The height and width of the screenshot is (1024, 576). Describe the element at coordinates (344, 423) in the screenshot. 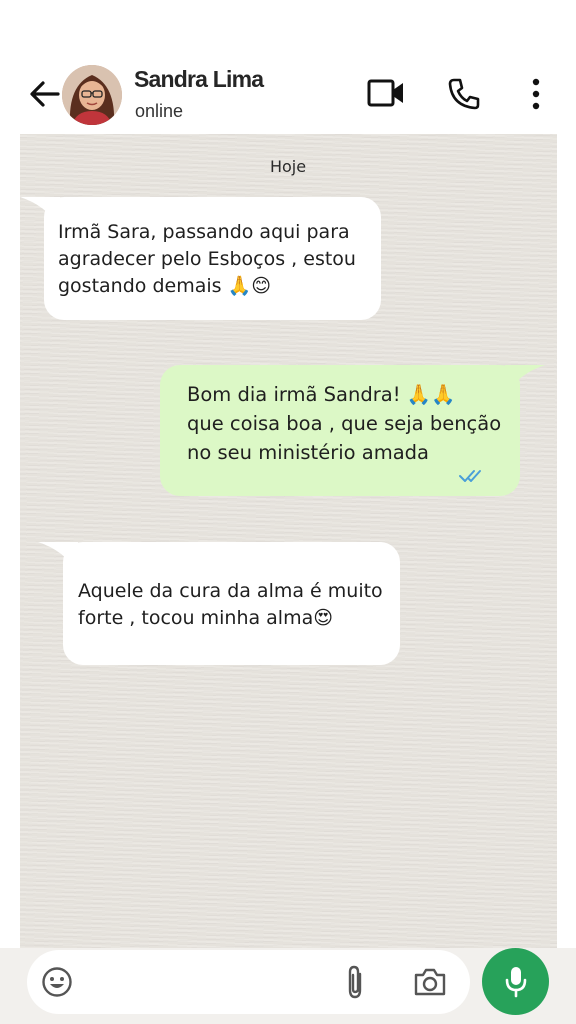

I see `message-line: que coisa boa , que seja benção` at that location.